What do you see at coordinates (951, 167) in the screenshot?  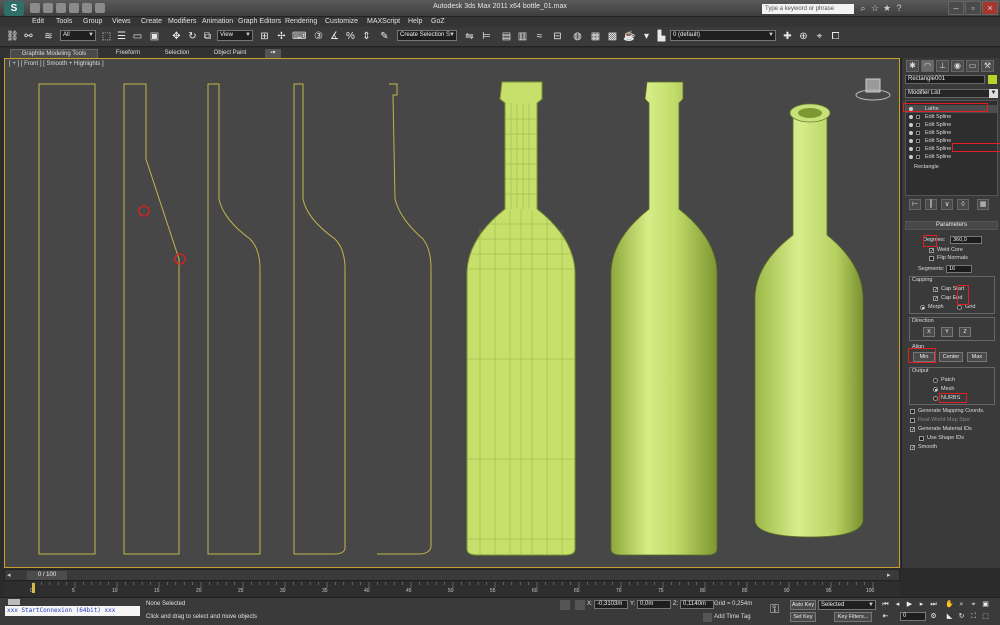 I see `stack-item-rectangle: Rectangle` at bounding box center [951, 167].